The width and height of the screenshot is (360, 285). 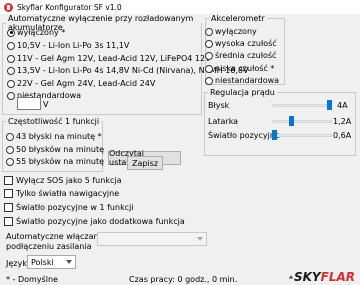 I want to click on position-light-f1-checkbox-row: Światło pozycyjne w 1 funkcji, so click(x=69, y=207).